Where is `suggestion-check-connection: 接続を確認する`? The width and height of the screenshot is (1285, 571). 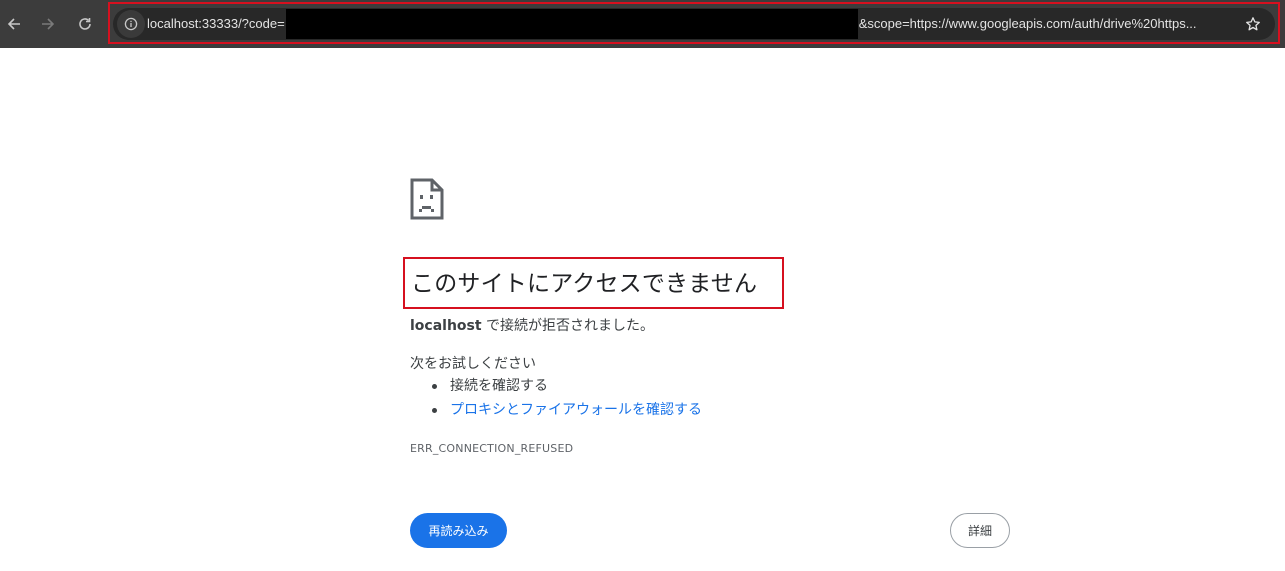
suggestion-check-connection: 接続を確認する is located at coordinates (556, 386).